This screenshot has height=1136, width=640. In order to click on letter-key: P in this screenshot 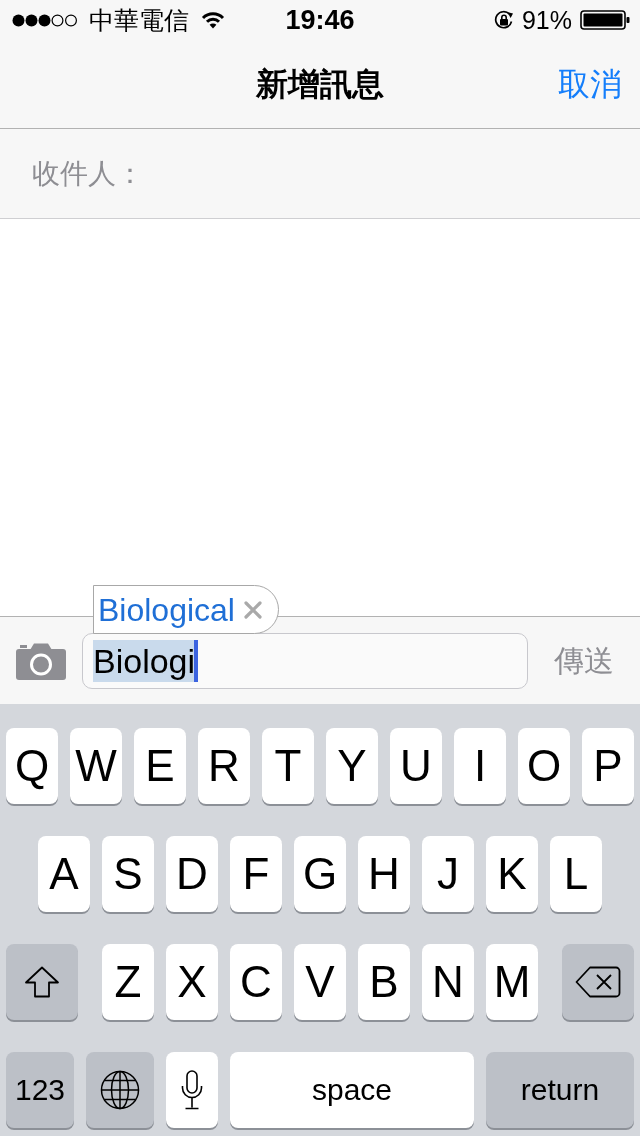, I will do `click(608, 766)`.